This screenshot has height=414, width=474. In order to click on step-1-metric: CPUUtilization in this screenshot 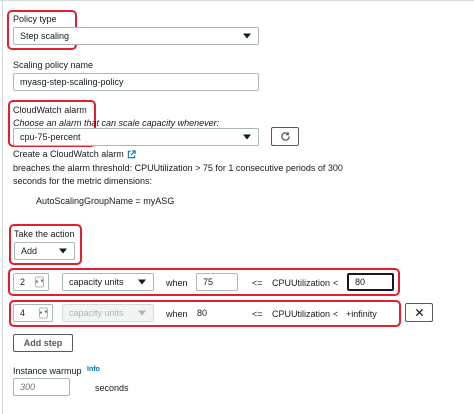, I will do `click(301, 283)`.